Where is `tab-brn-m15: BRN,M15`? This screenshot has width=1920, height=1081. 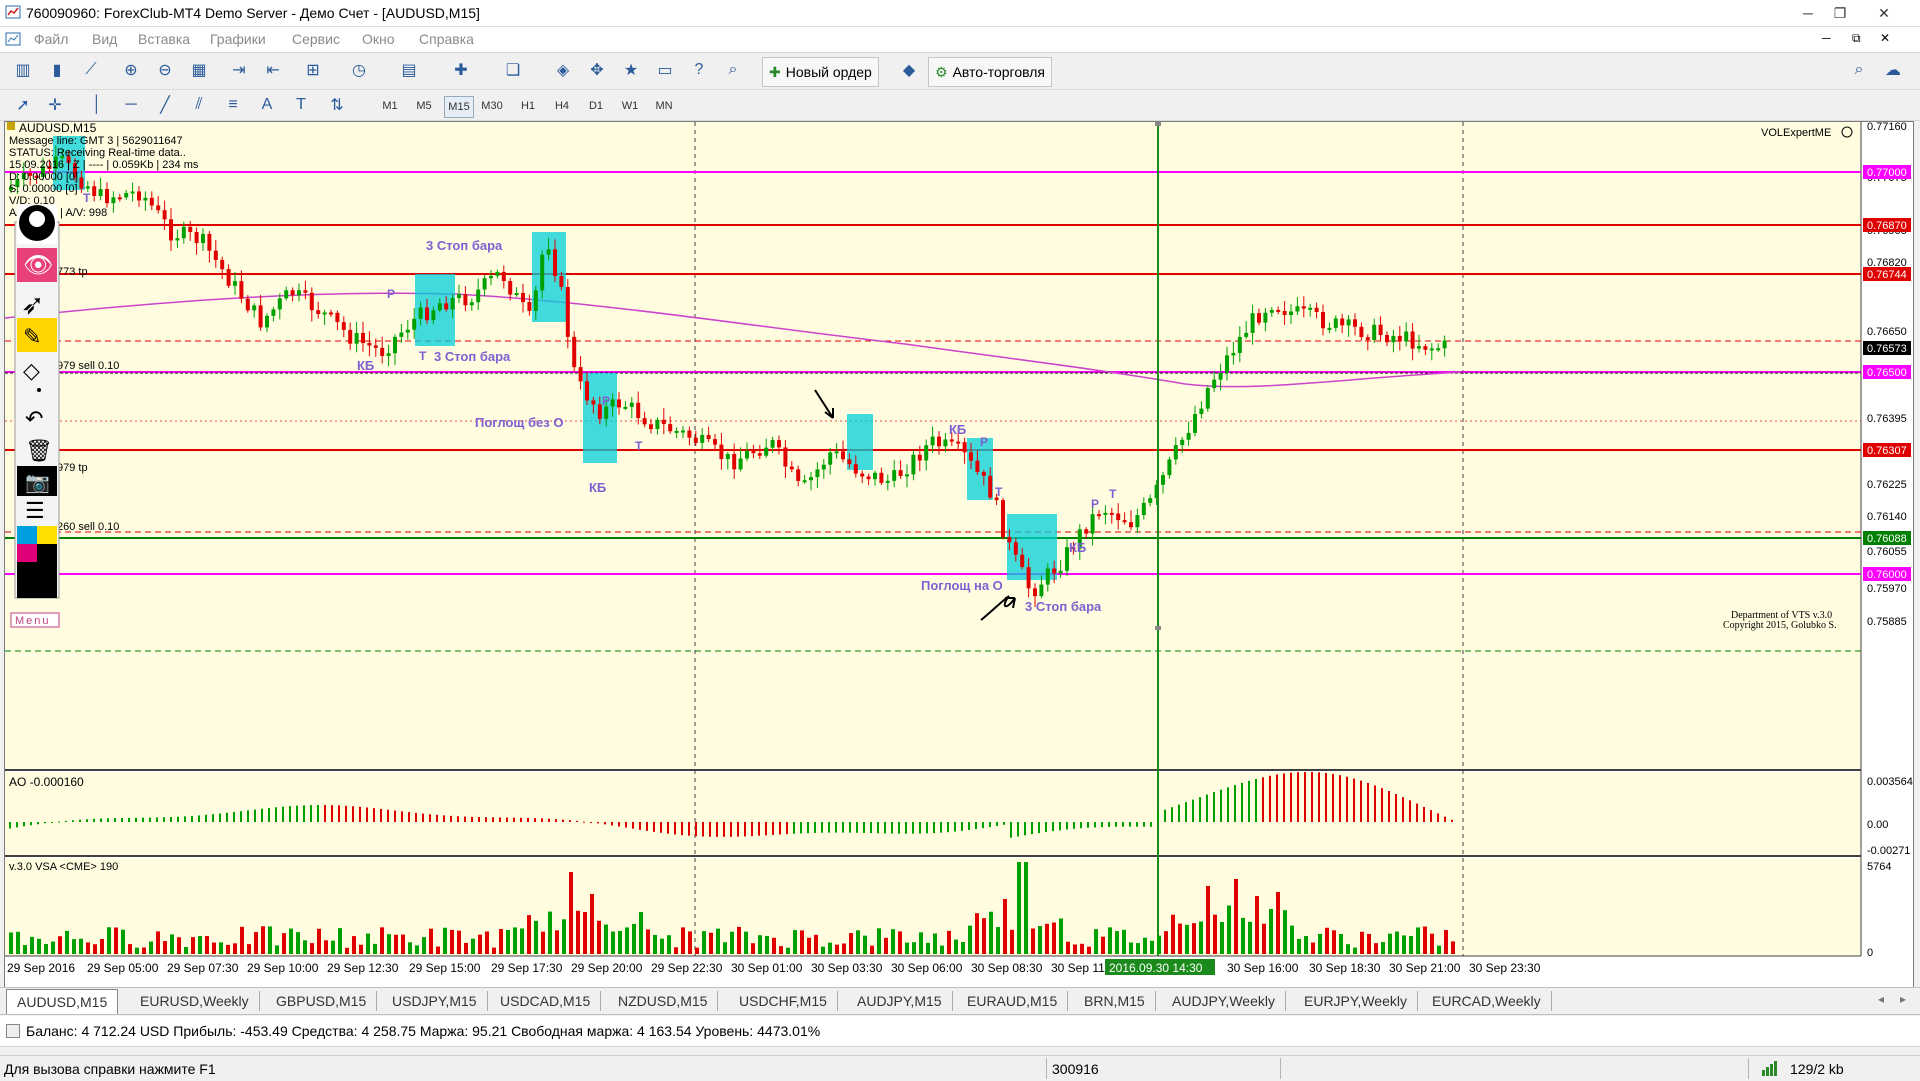
tab-brn-m15: BRN,M15 is located at coordinates (1115, 1001).